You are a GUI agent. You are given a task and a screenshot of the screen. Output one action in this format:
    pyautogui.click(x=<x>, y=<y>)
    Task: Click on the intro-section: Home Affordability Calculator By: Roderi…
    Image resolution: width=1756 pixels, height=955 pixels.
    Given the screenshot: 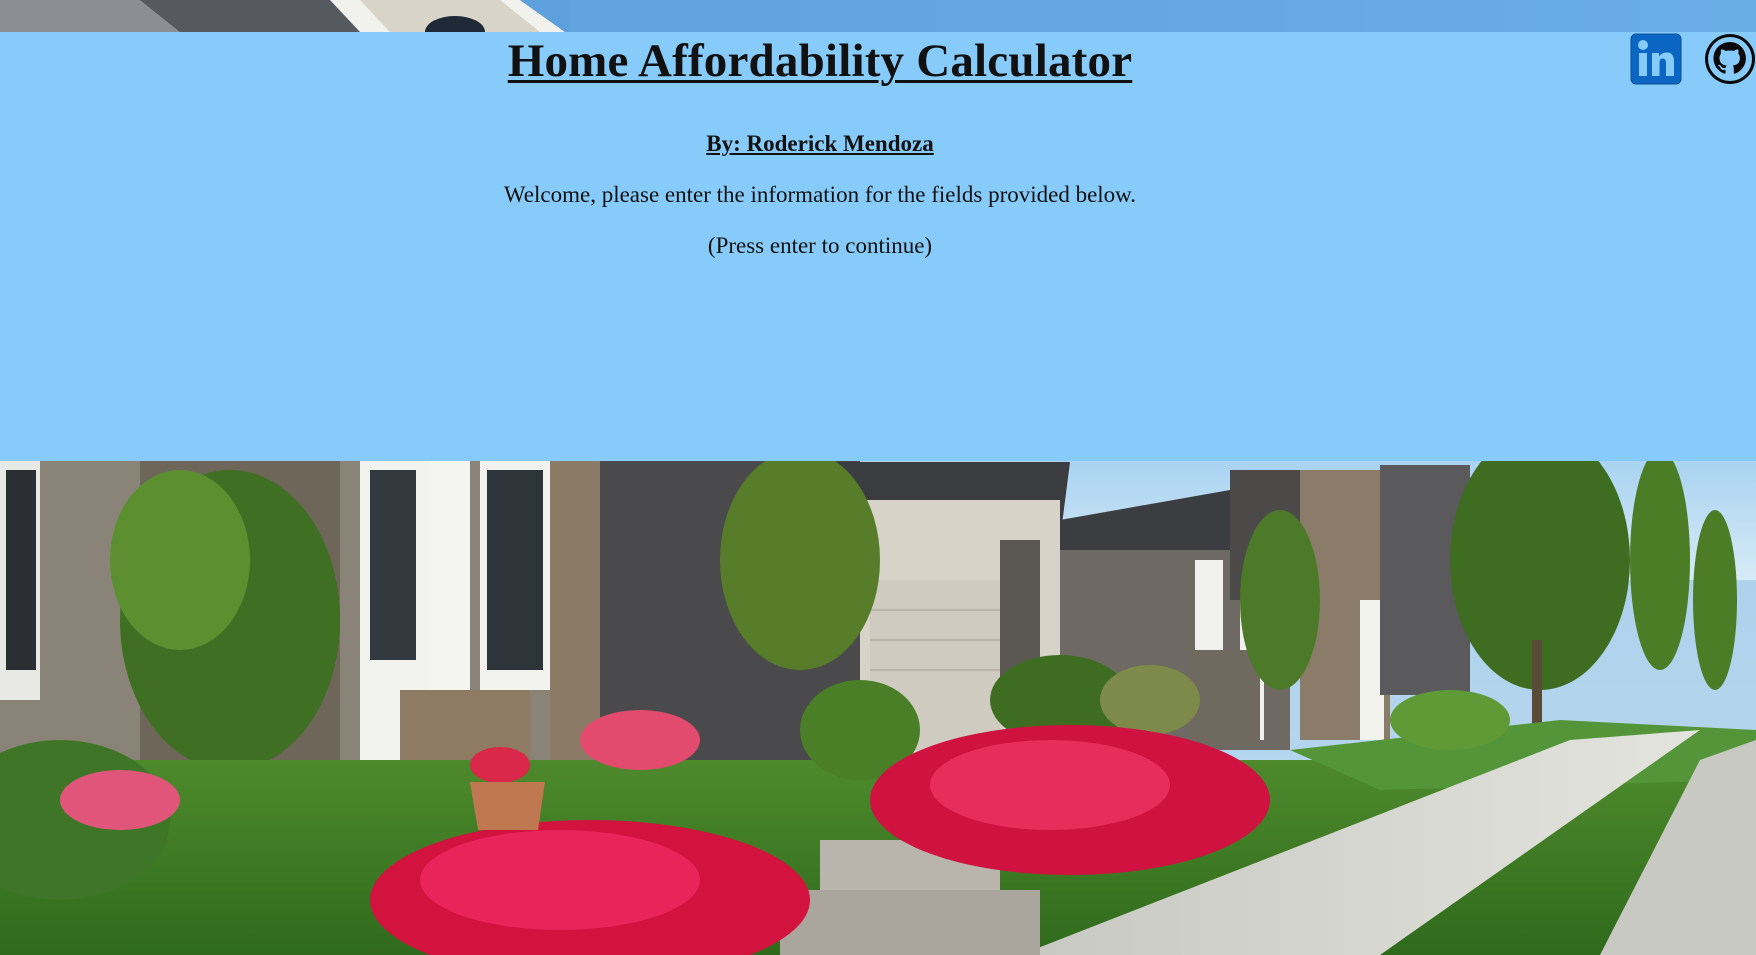 What is the action you would take?
    pyautogui.click(x=820, y=146)
    